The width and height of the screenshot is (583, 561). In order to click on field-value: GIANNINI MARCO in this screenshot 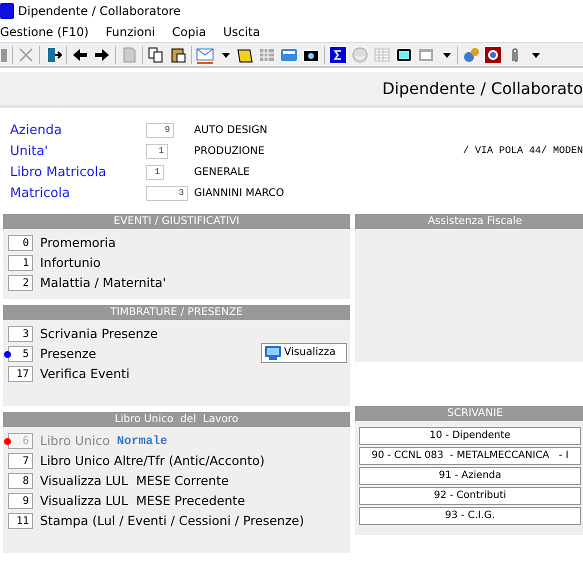, I will do `click(239, 193)`.